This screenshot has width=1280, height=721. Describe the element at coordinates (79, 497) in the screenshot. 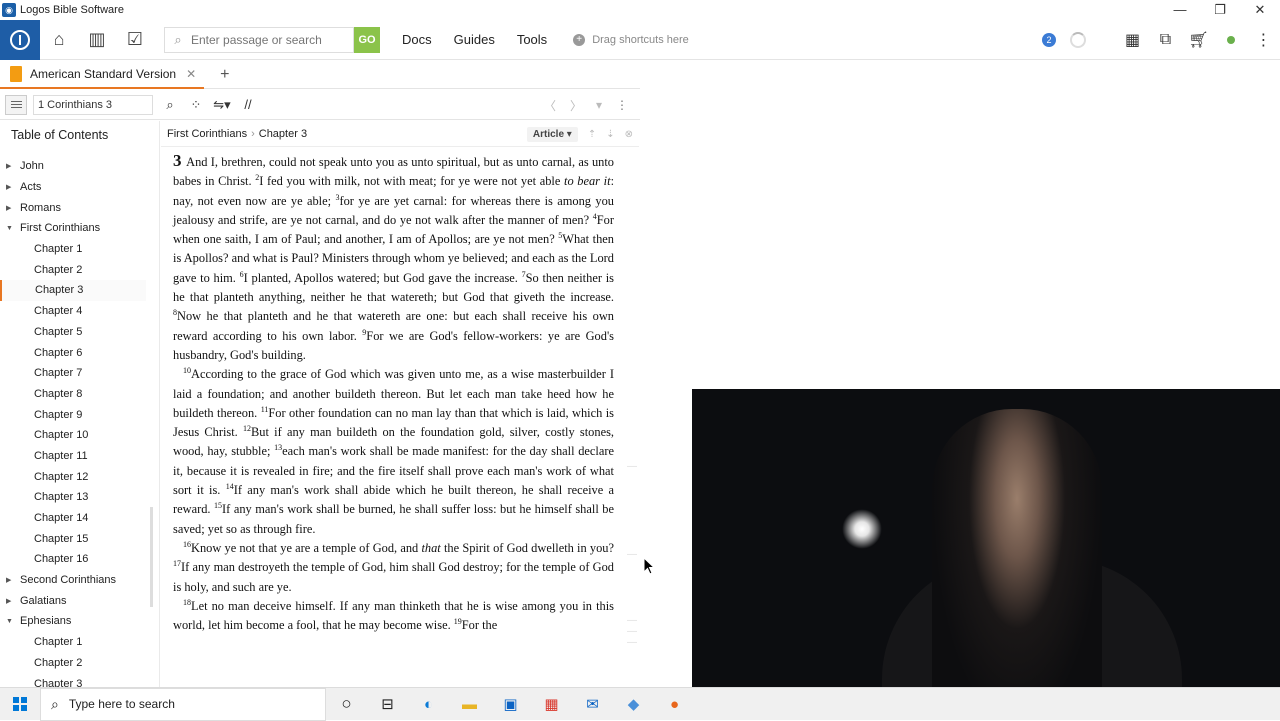

I see `toc-chapter-item: Chapter 13` at that location.